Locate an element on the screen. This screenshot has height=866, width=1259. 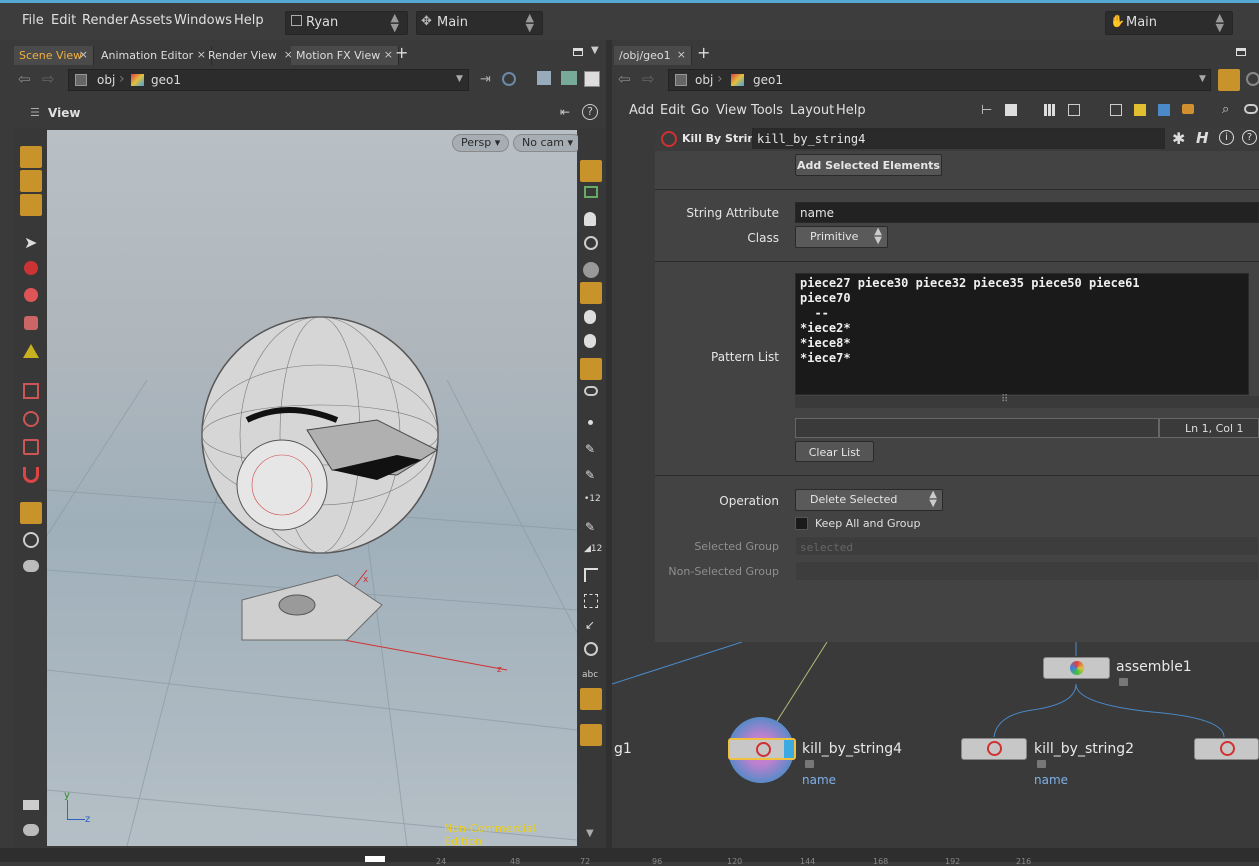
point-icon is located at coordinates (590, 422).